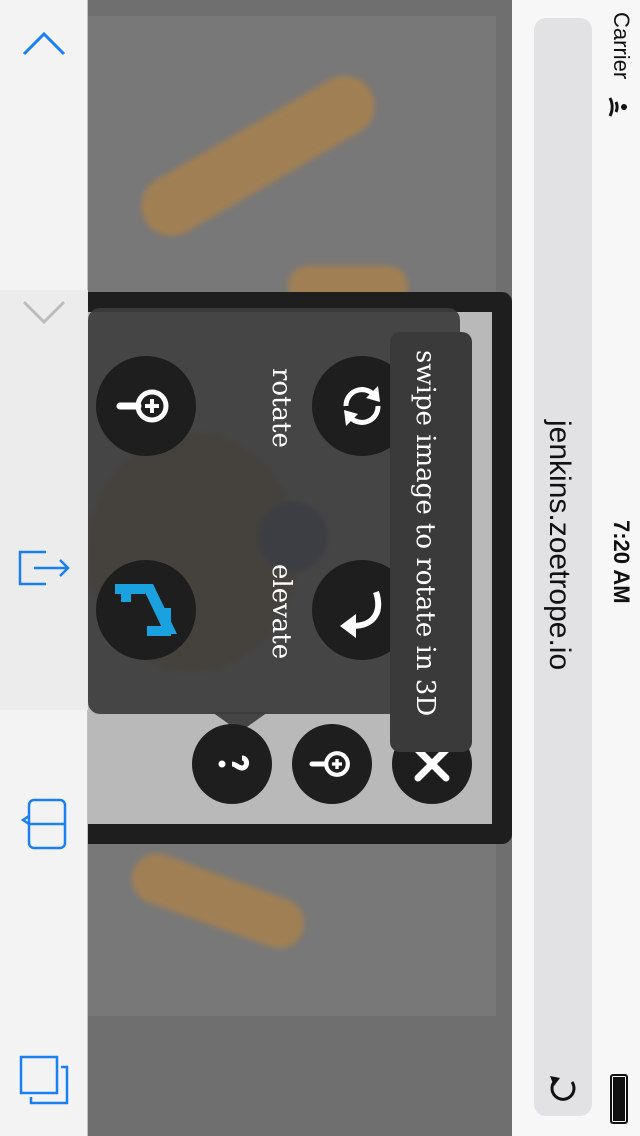  I want to click on book-icon, so click(43, 824).